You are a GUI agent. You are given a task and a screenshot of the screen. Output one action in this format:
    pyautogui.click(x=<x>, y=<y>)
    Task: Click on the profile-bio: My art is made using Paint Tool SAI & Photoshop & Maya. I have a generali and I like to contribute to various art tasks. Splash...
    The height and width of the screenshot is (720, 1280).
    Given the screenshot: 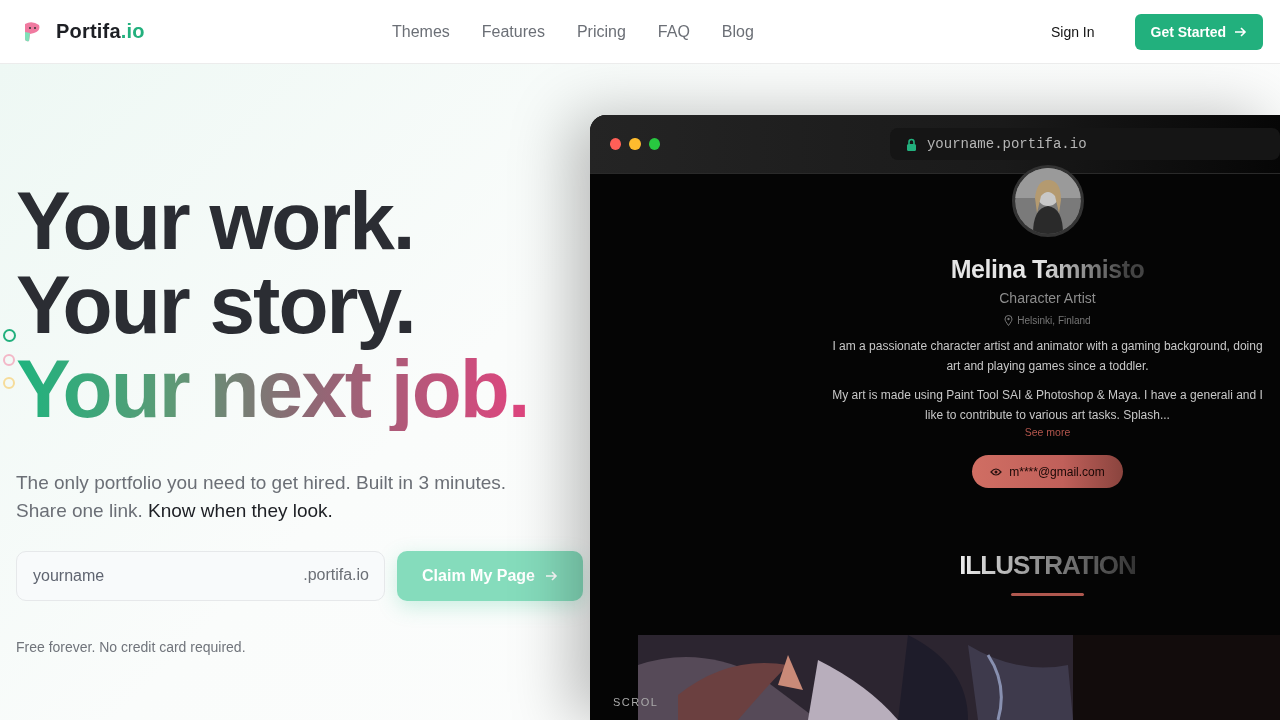 What is the action you would take?
    pyautogui.click(x=1047, y=405)
    